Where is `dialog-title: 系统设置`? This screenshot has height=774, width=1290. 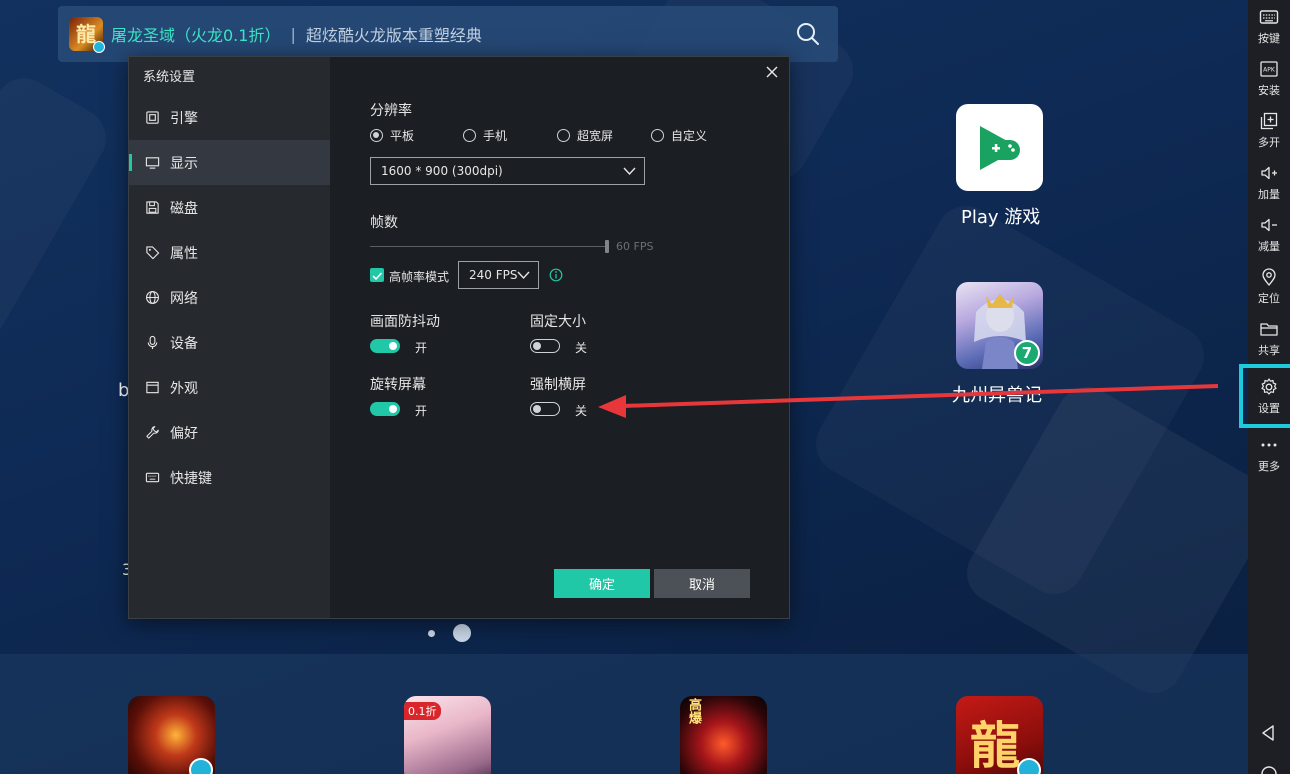
dialog-title: 系统设置 is located at coordinates (169, 77).